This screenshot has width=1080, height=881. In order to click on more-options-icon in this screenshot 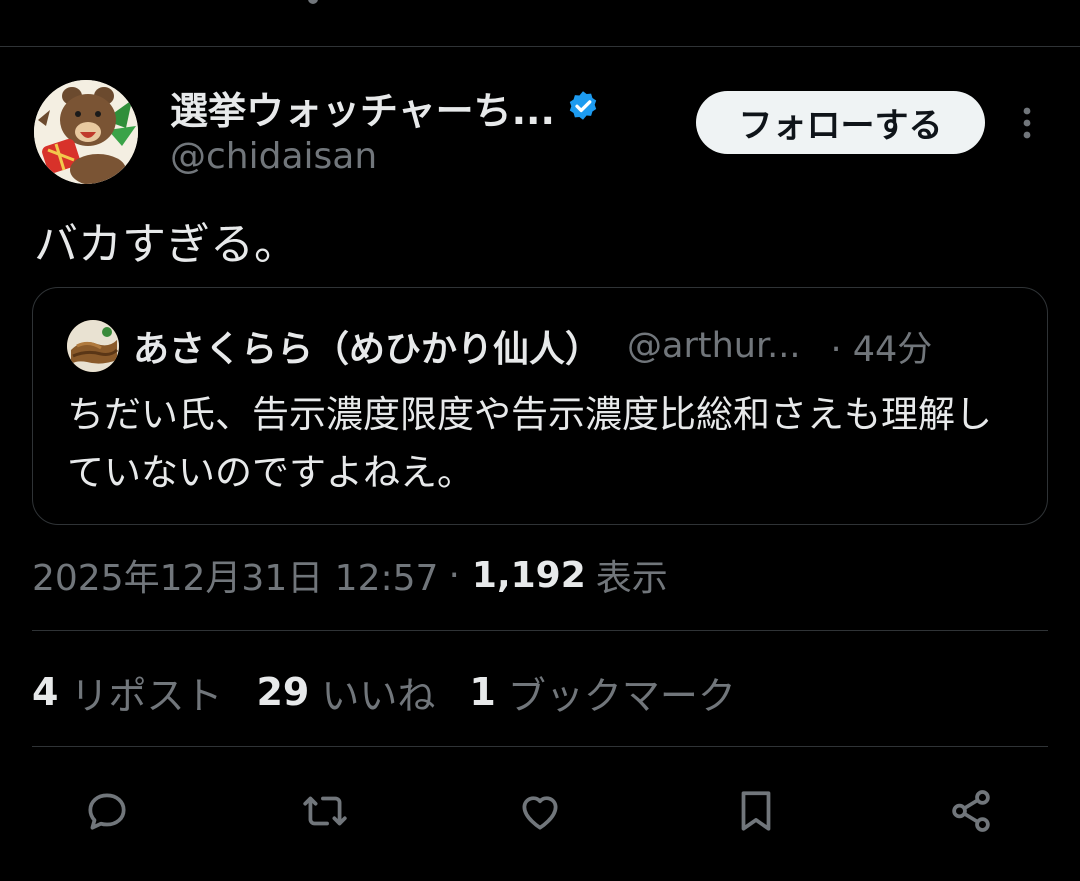, I will do `click(1027, 123)`.